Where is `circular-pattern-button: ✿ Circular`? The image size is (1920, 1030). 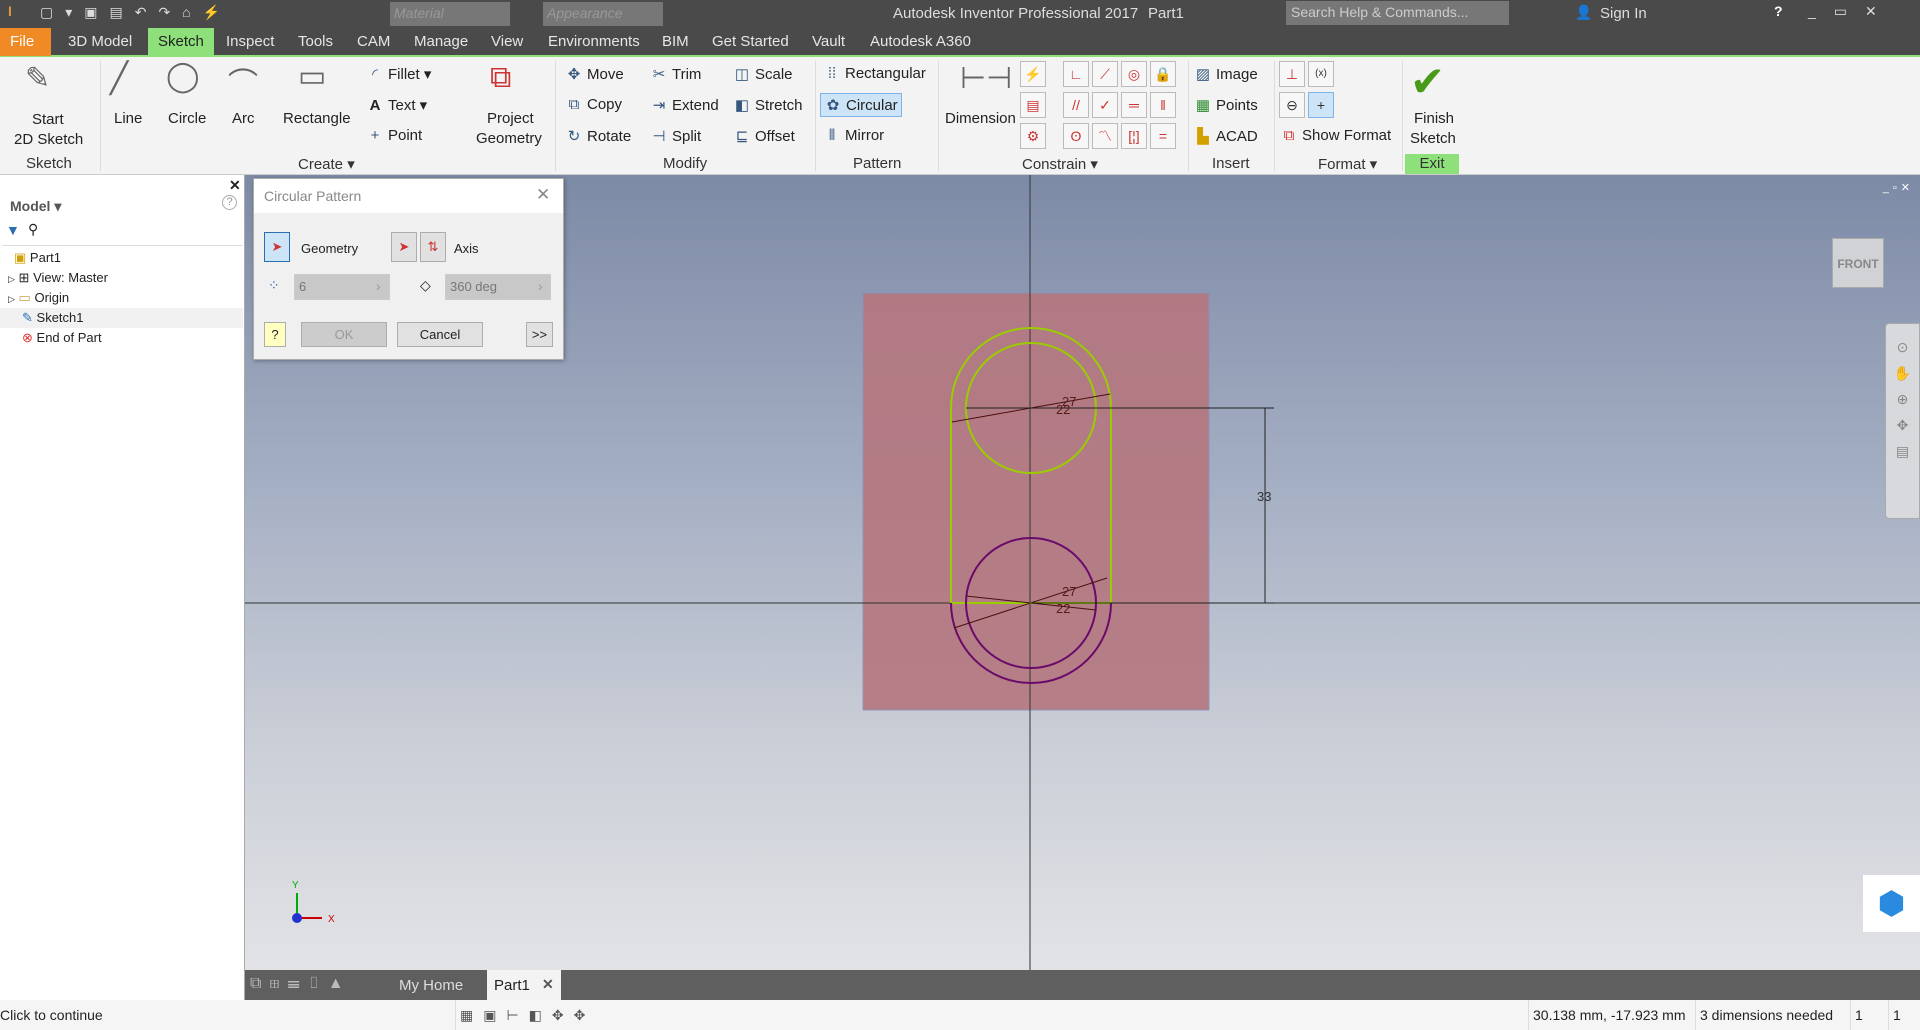 circular-pattern-button: ✿ Circular is located at coordinates (861, 105).